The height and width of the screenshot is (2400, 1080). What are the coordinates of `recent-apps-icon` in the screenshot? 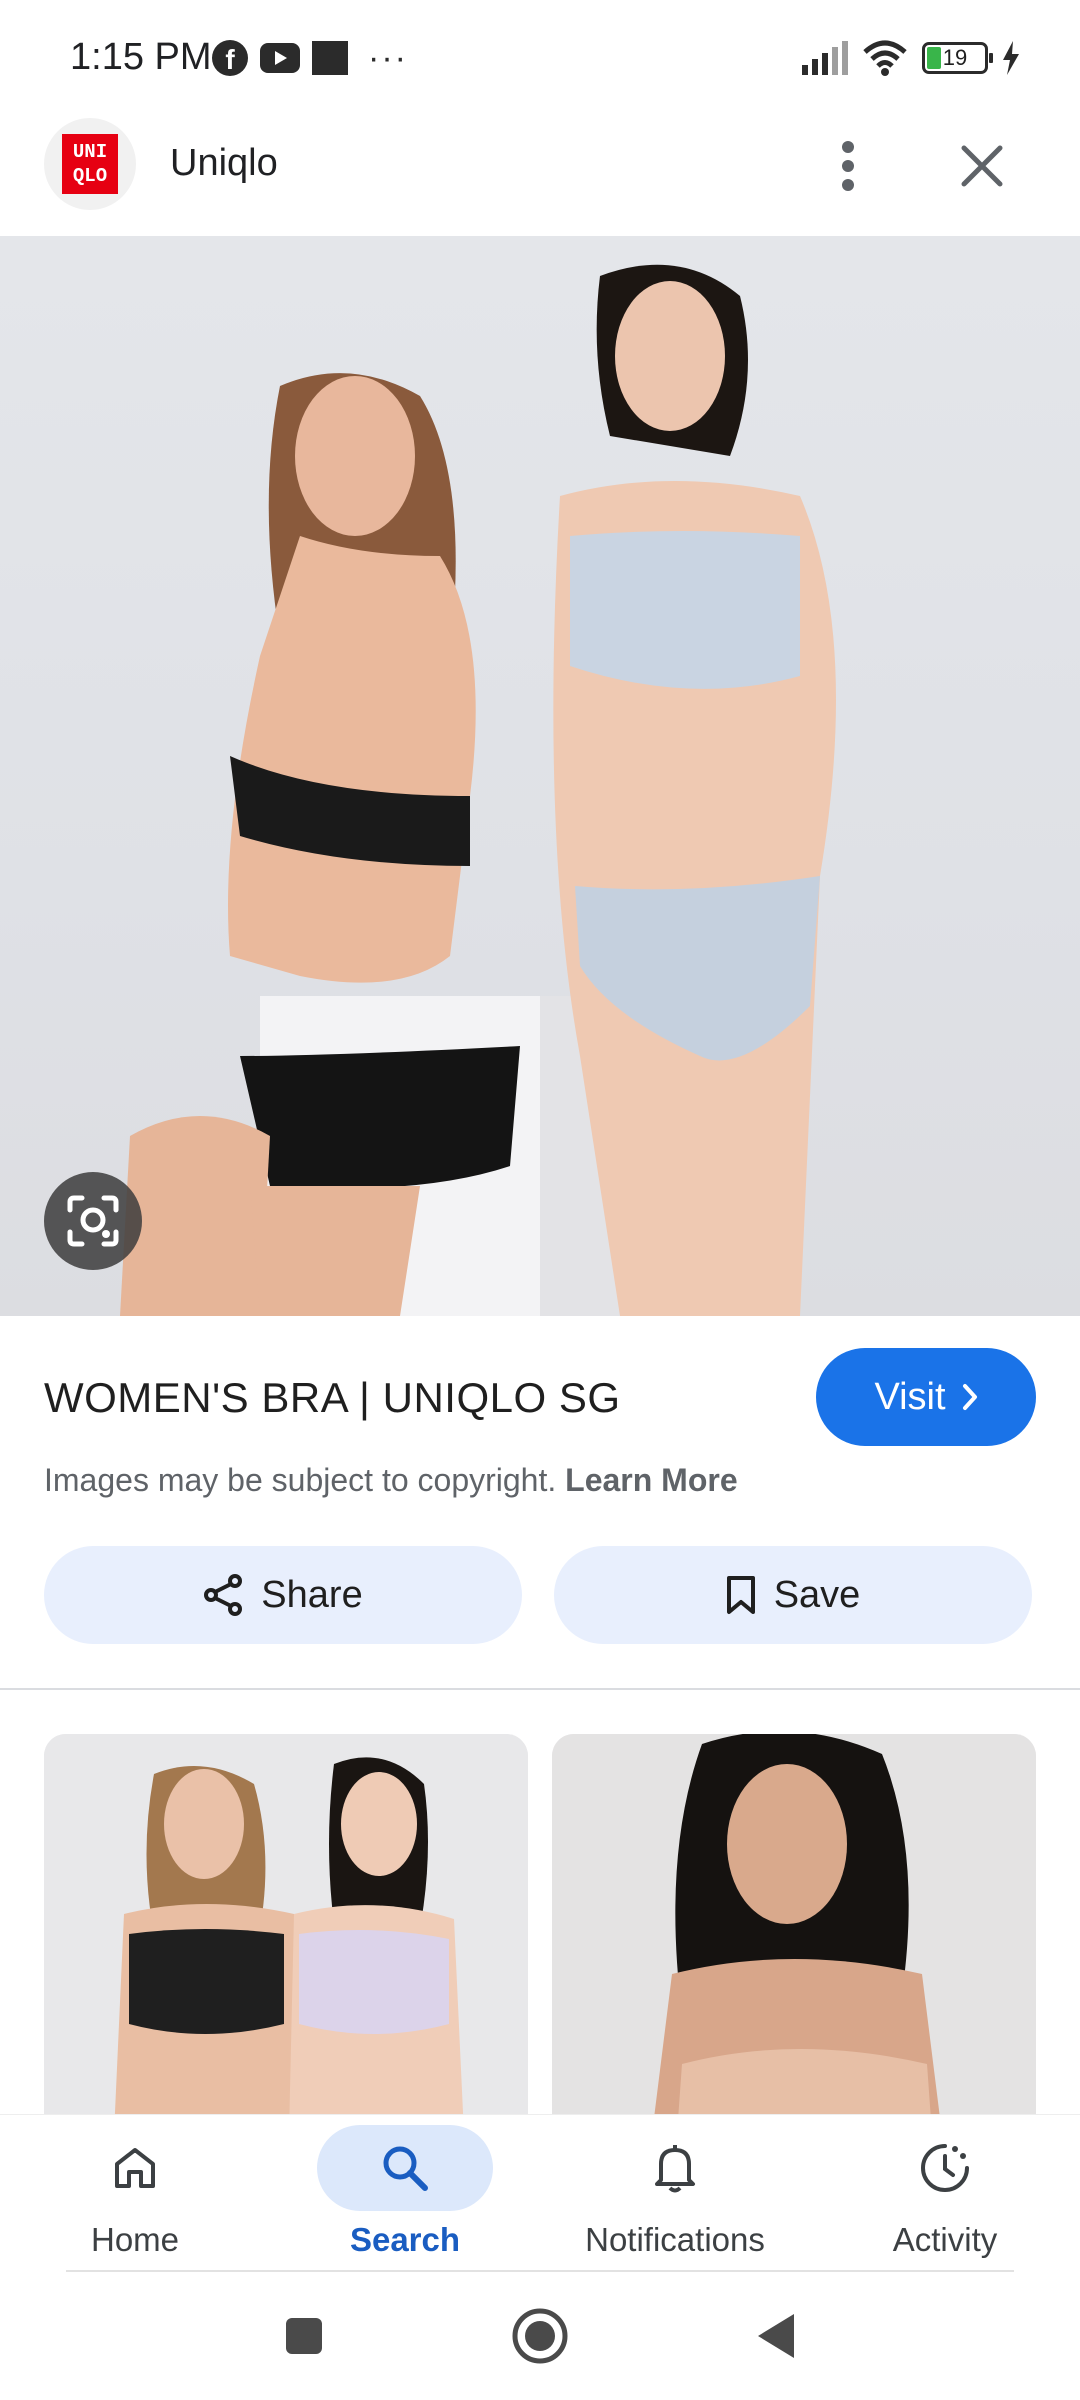 It's located at (304, 2336).